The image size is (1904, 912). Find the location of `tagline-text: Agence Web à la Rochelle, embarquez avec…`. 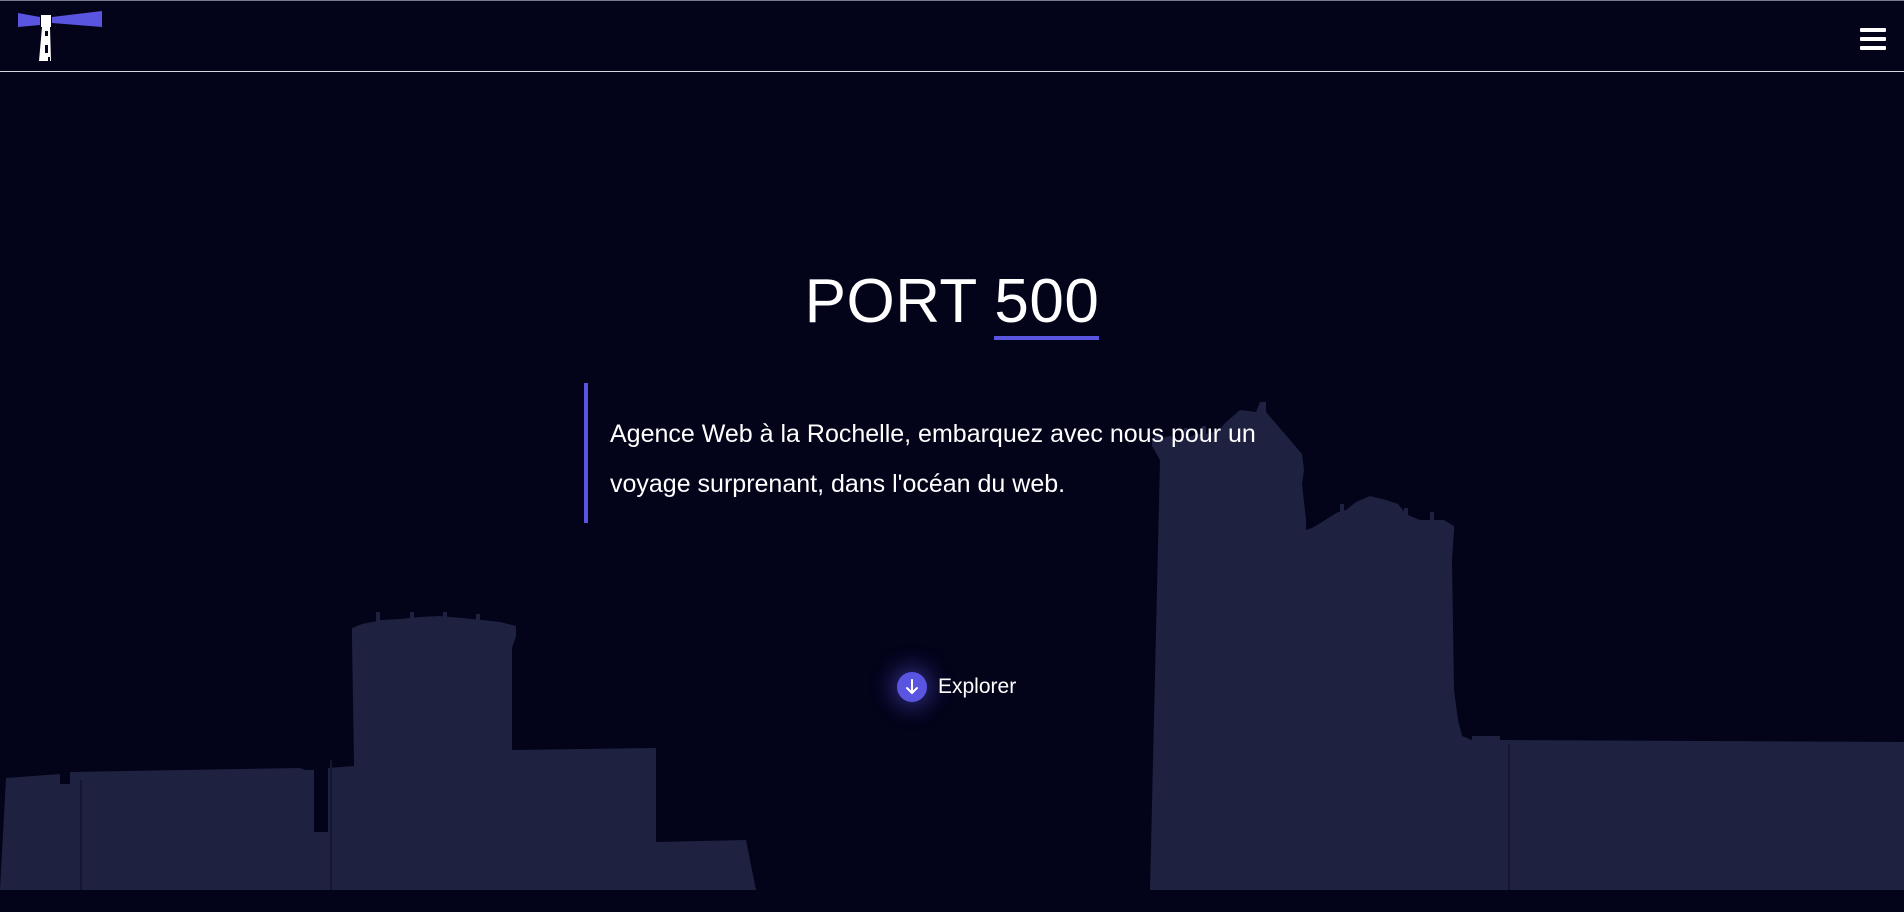

tagline-text: Agence Web à la Rochelle, embarquez avec… is located at coordinates (933, 459).